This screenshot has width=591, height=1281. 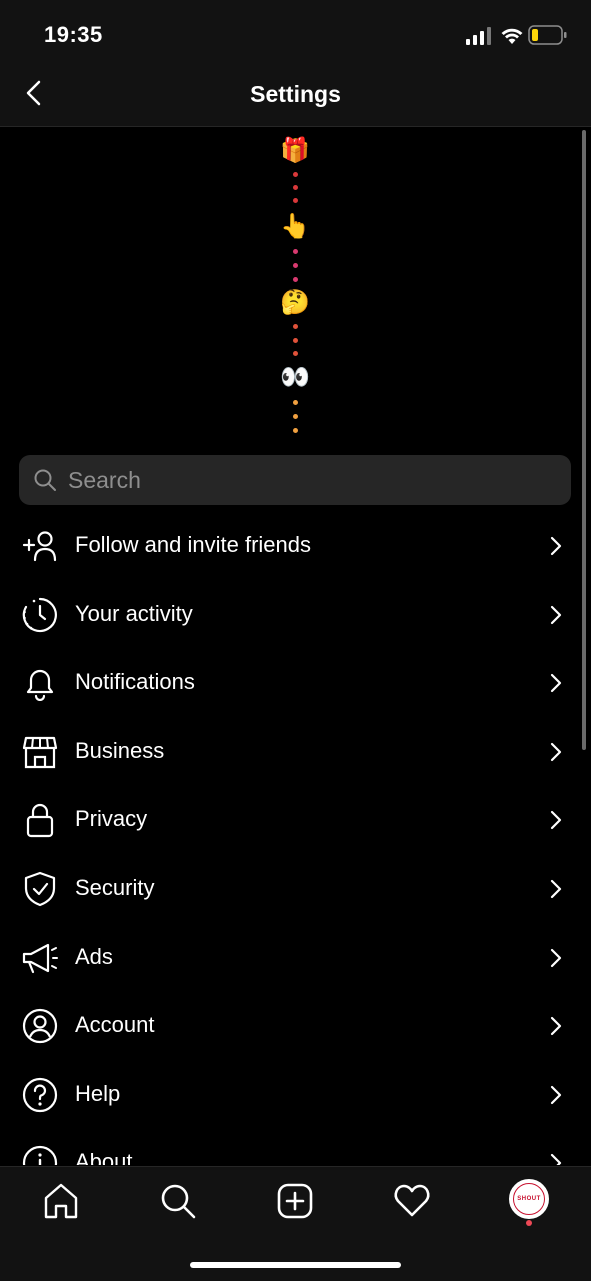 I want to click on menu-item-privacy: Privacy, so click(x=295, y=819).